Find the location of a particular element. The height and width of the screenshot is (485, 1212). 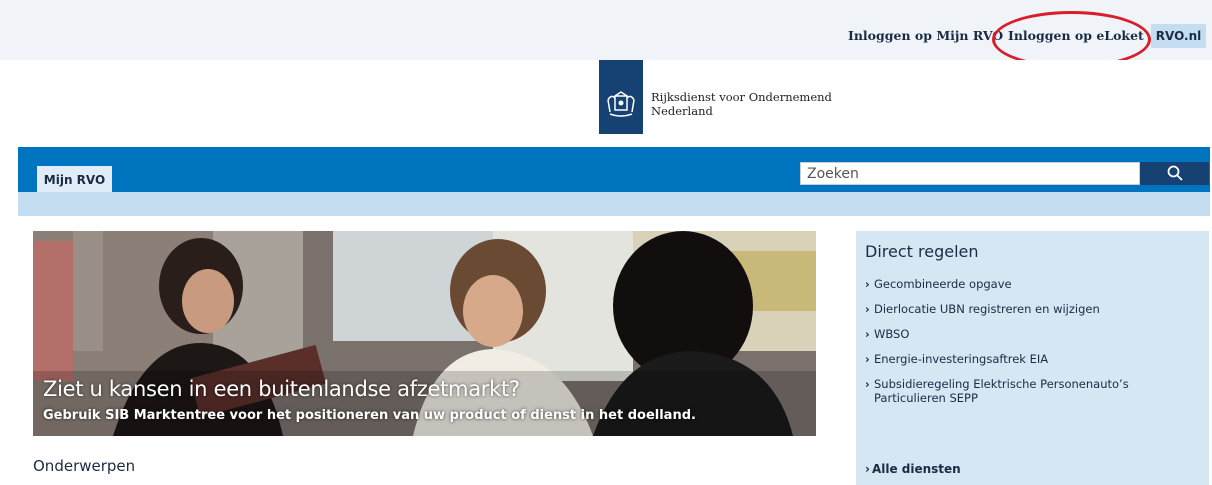

sub-navbar is located at coordinates (614, 204).